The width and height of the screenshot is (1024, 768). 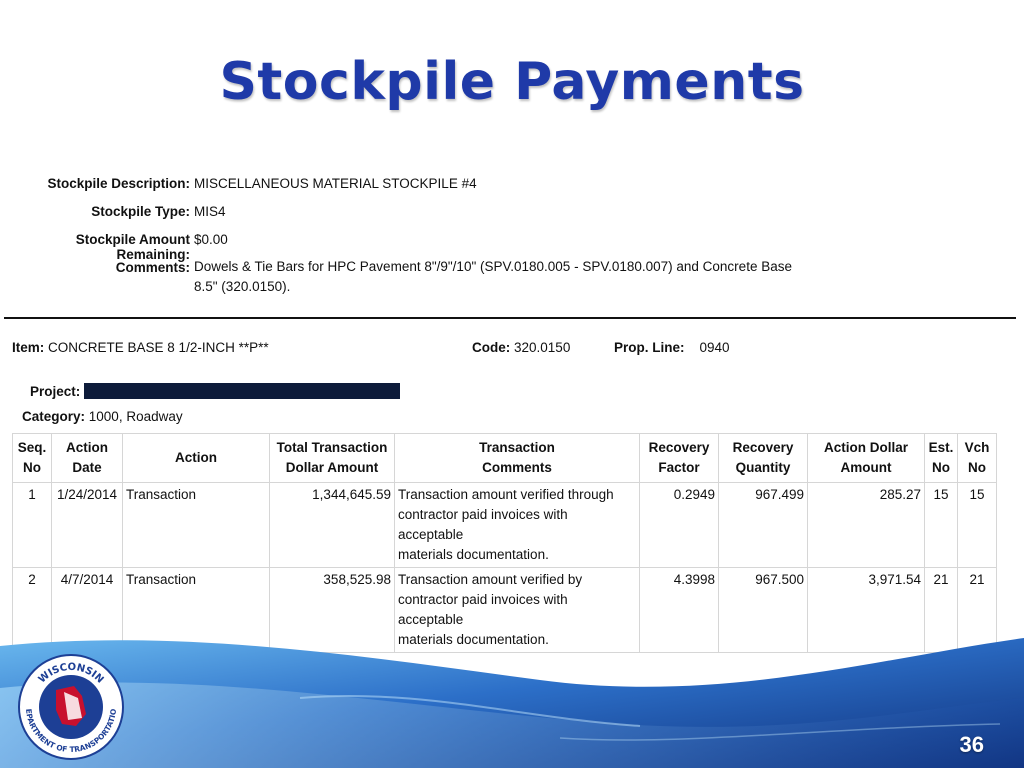 What do you see at coordinates (512, 82) in the screenshot?
I see `slide-title: Stockpile Payments` at bounding box center [512, 82].